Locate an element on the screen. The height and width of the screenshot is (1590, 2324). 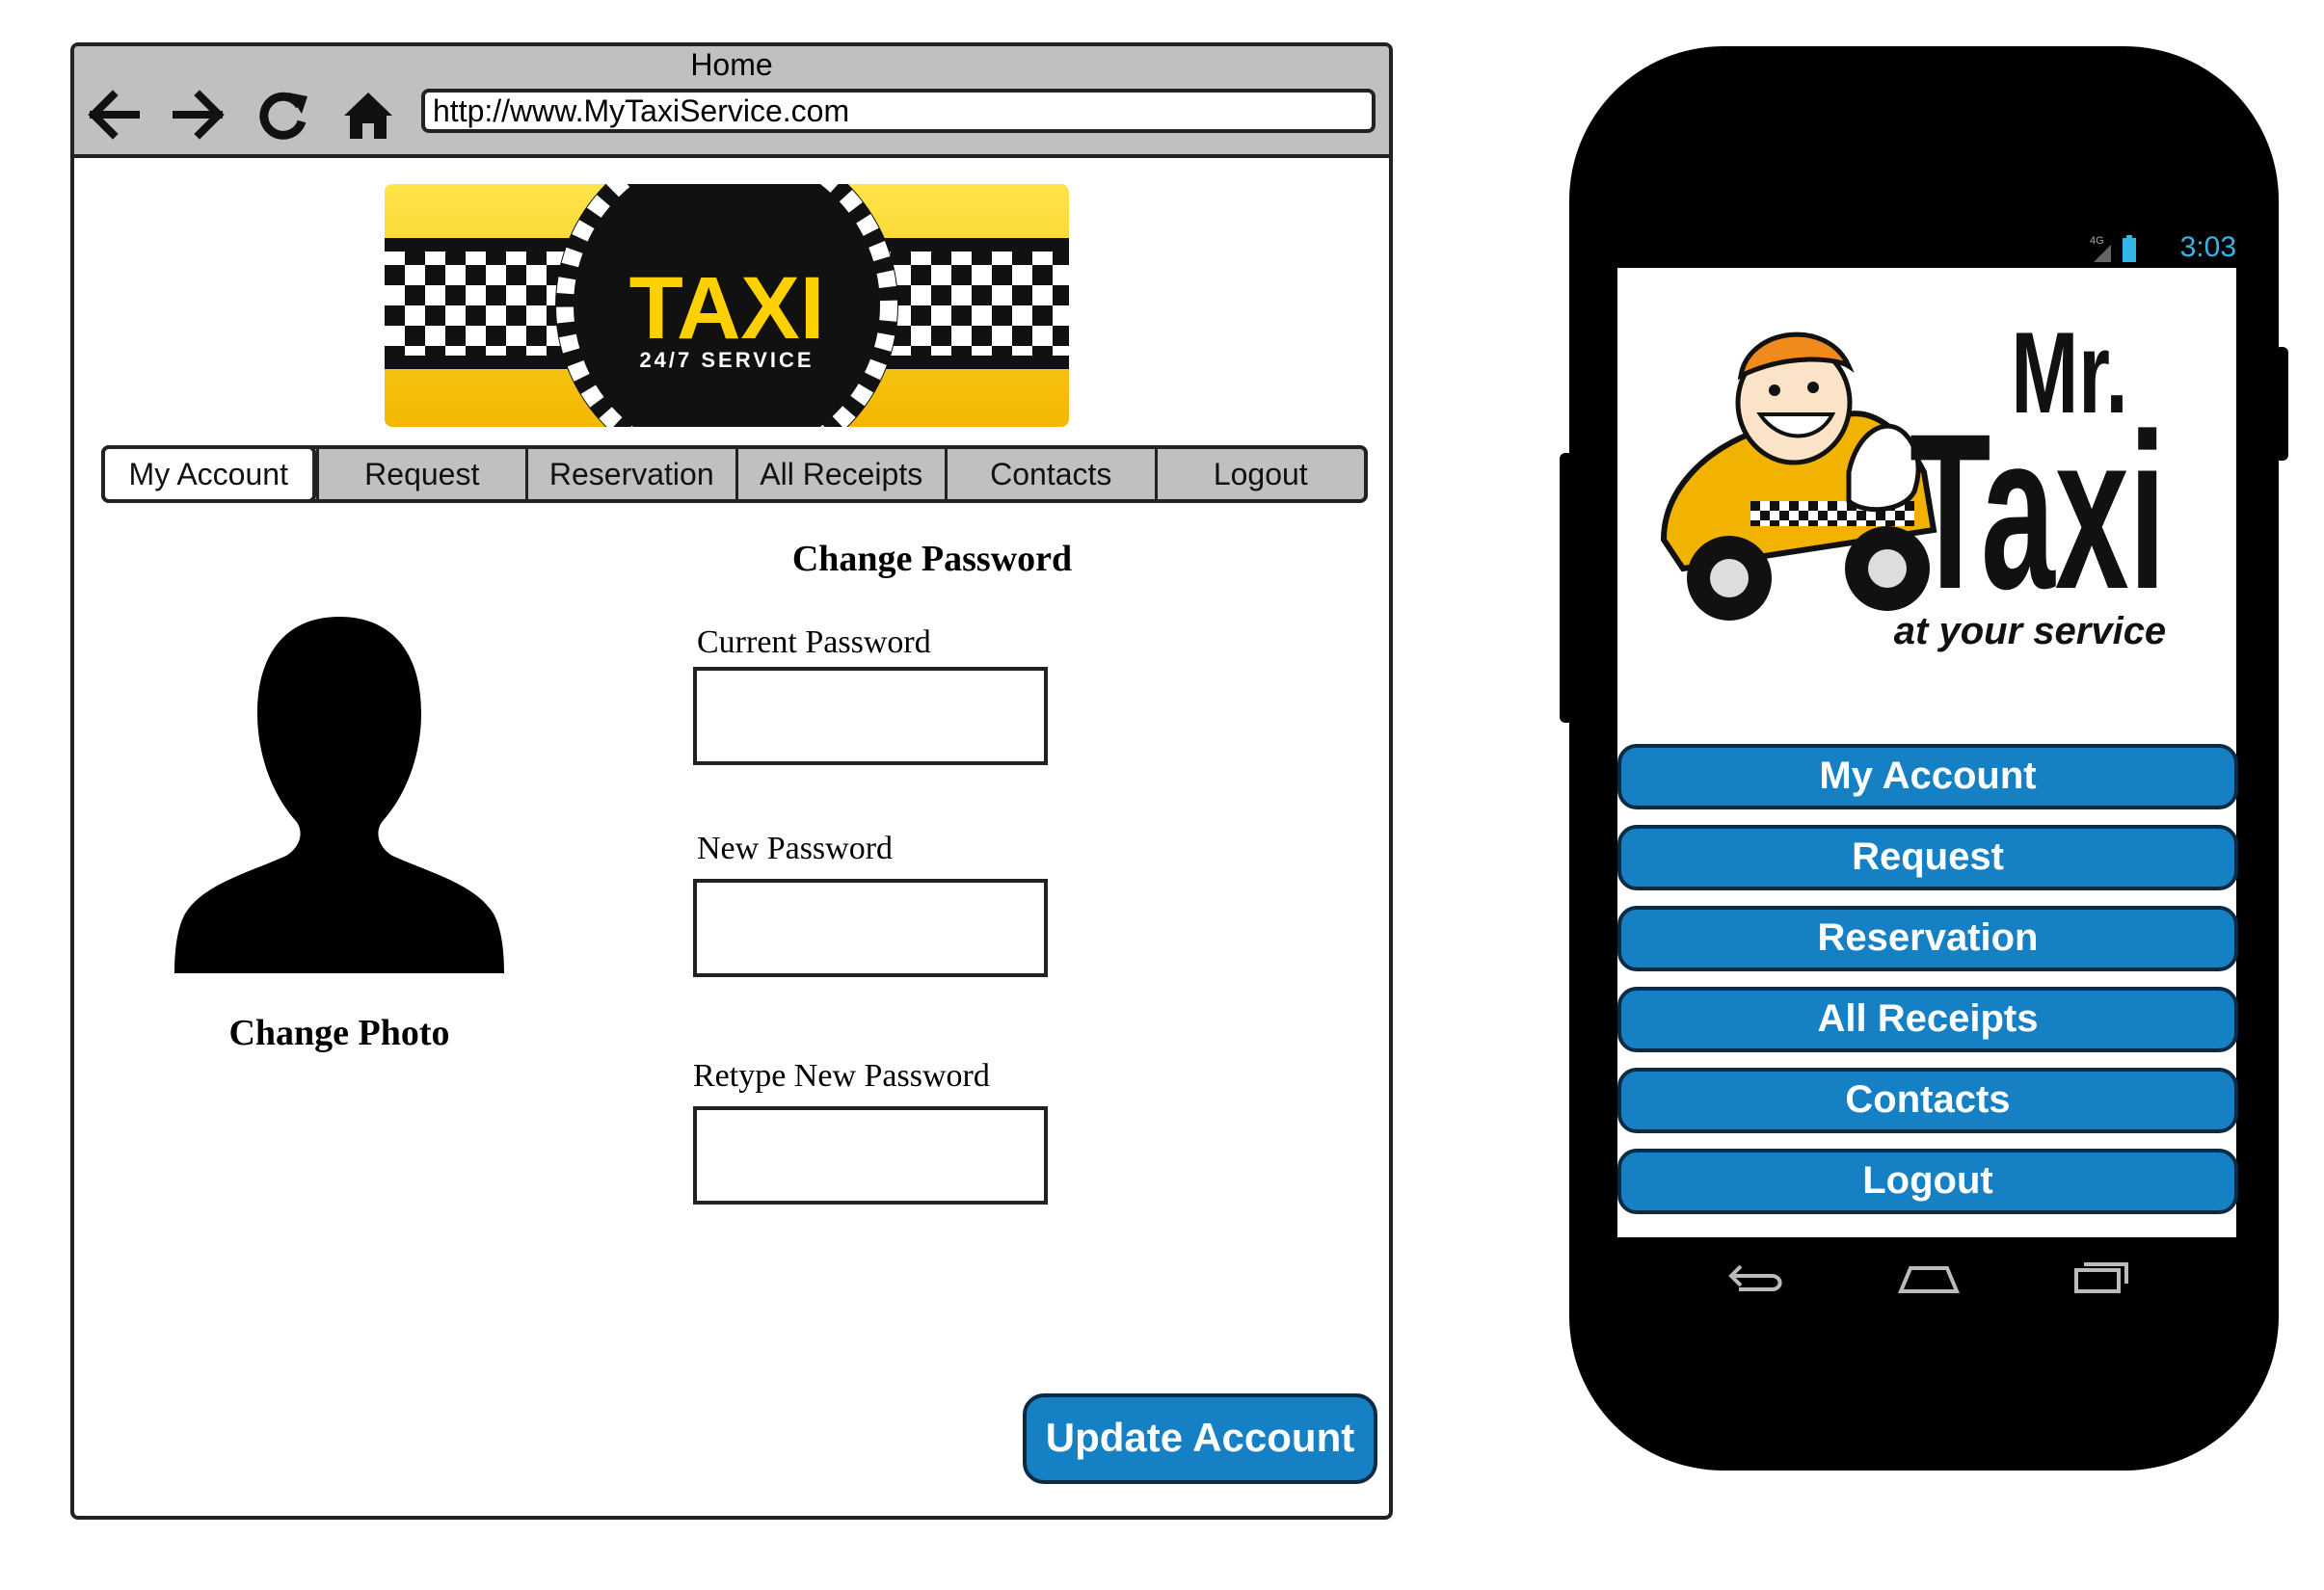
url-field: http://www.MyTaxiService.com is located at coordinates (898, 111).